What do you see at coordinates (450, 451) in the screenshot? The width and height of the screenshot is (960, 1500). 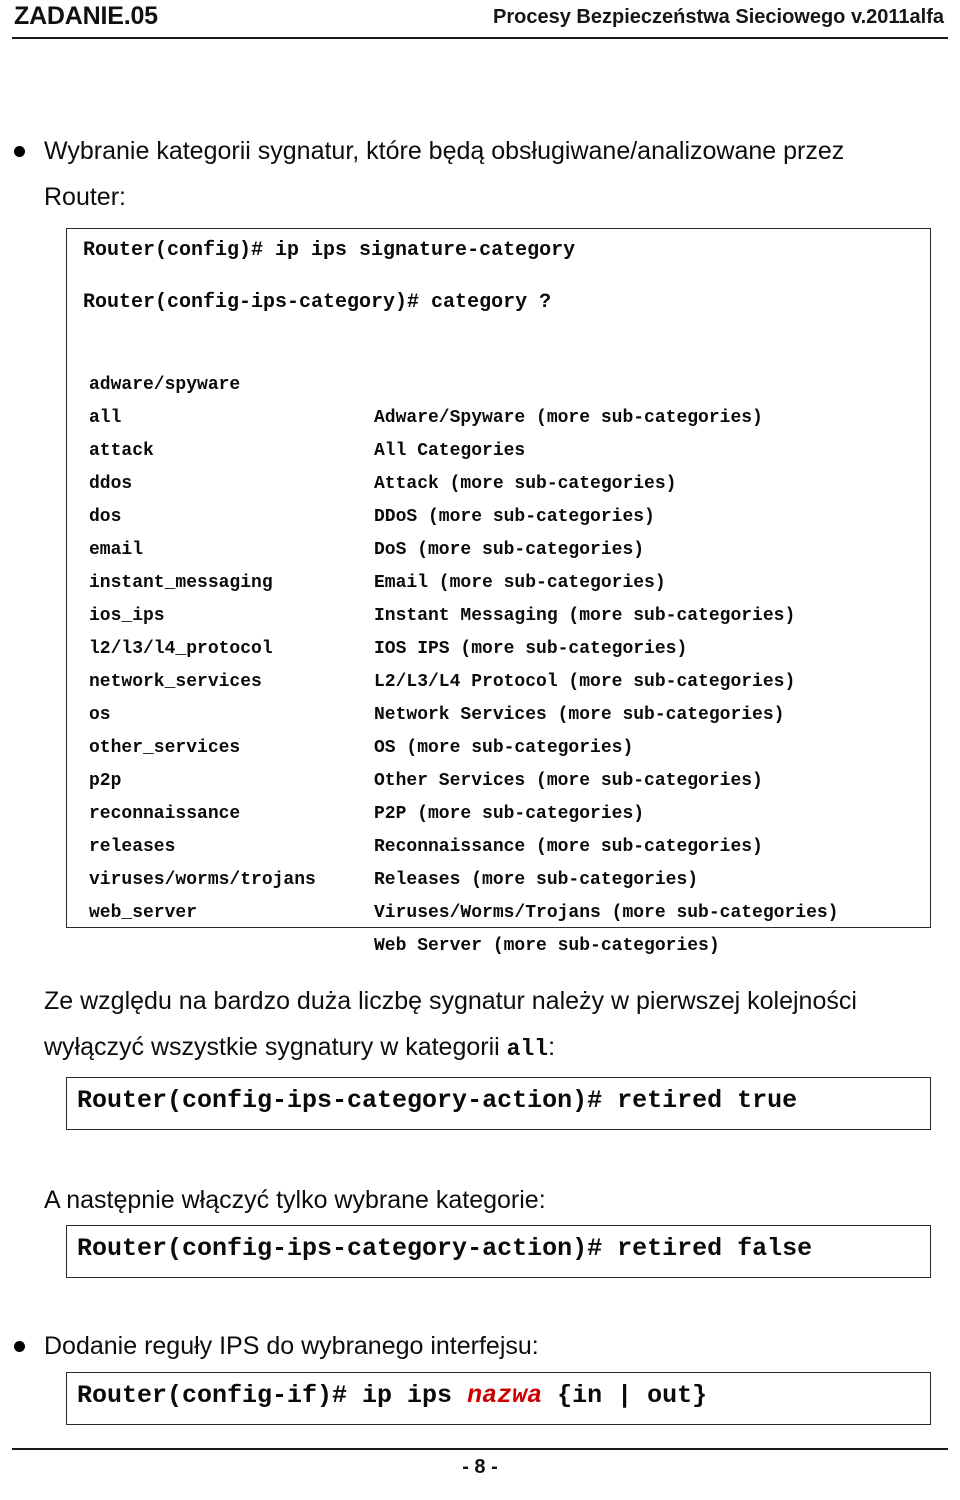 I see `category-value: All Categories` at bounding box center [450, 451].